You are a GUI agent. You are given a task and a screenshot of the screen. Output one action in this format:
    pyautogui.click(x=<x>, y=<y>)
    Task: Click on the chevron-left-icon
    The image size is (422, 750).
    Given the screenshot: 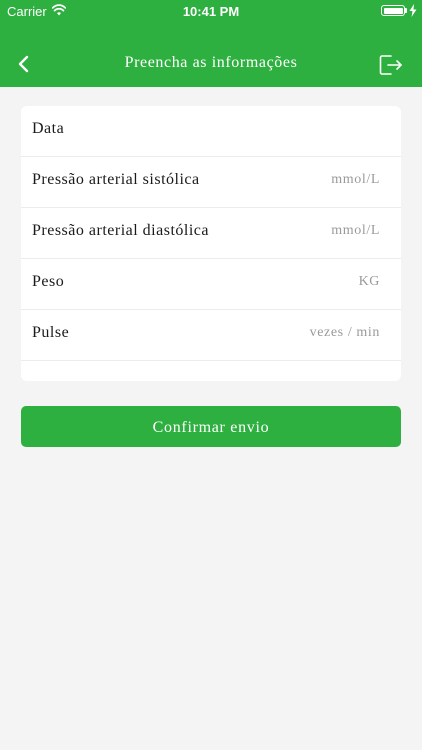 What is the action you would take?
    pyautogui.click(x=24, y=64)
    